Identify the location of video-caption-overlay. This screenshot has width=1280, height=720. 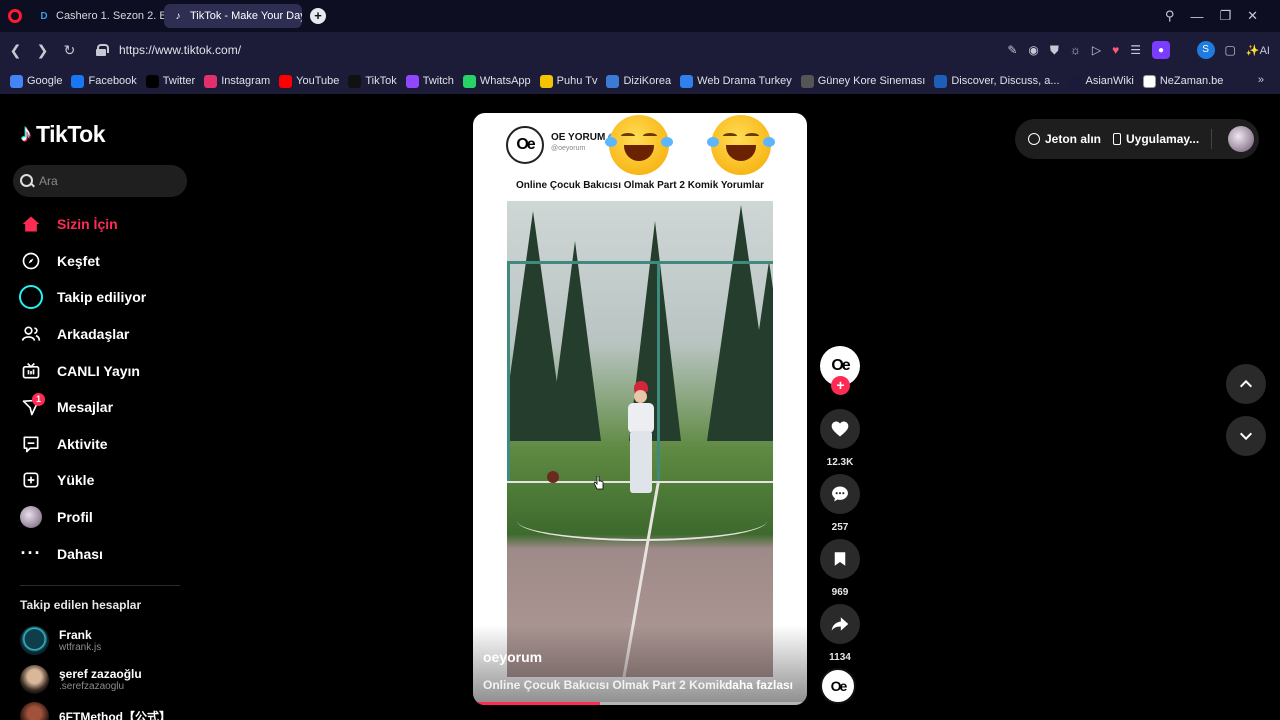
(640, 665).